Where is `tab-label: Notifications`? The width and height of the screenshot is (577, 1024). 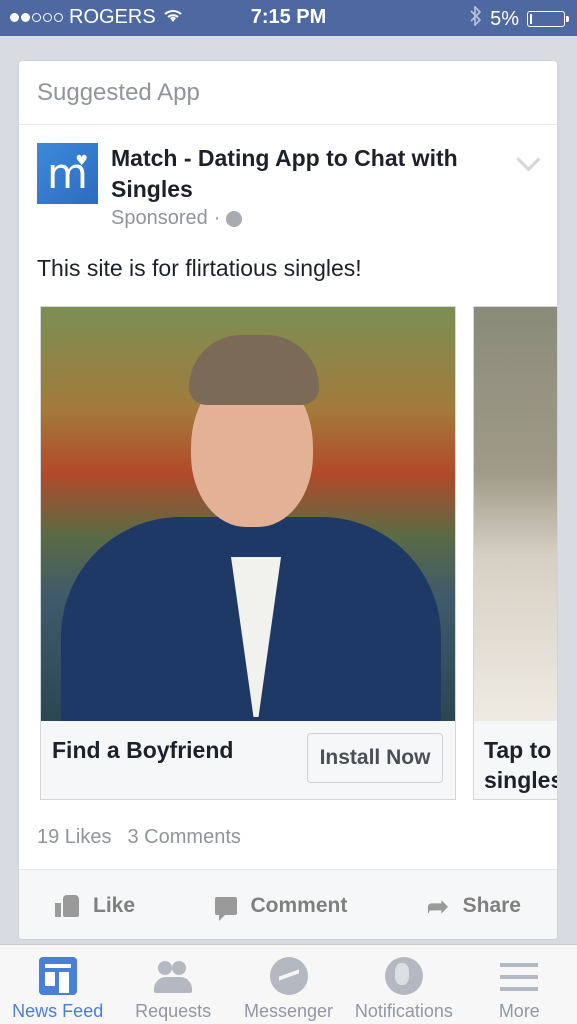
tab-label: Notifications is located at coordinates (403, 1011).